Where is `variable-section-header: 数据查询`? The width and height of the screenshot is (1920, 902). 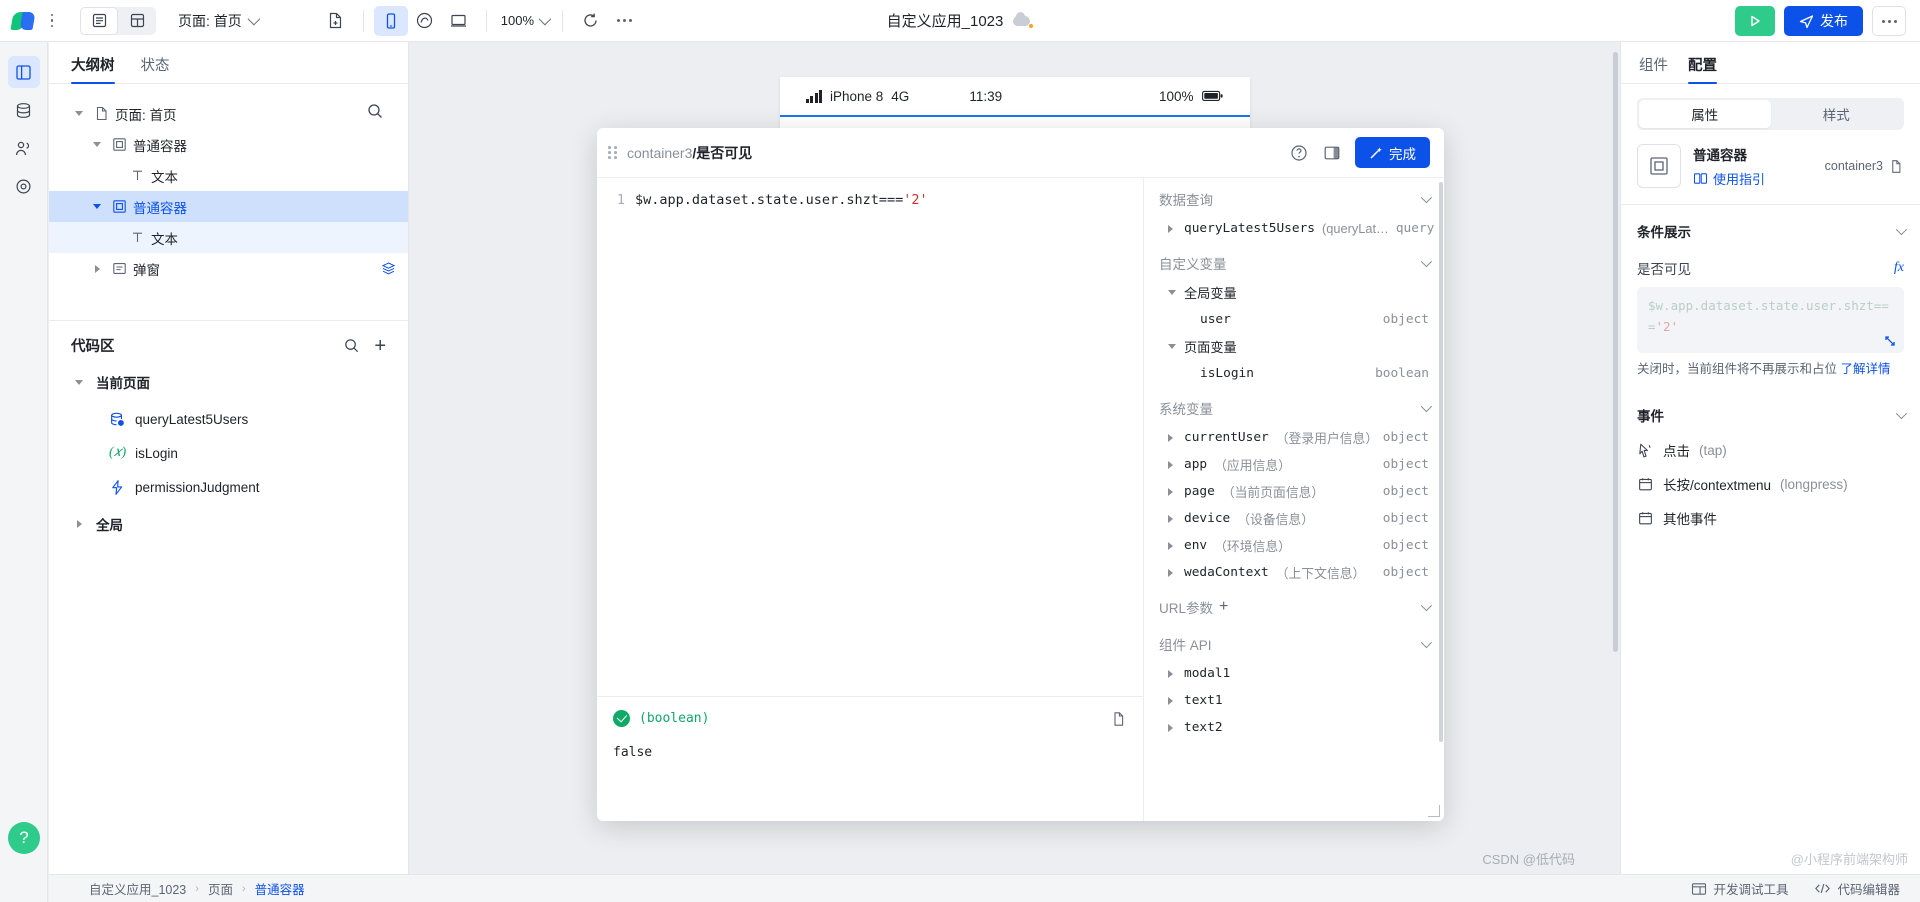 variable-section-header: 数据查询 is located at coordinates (1294, 196).